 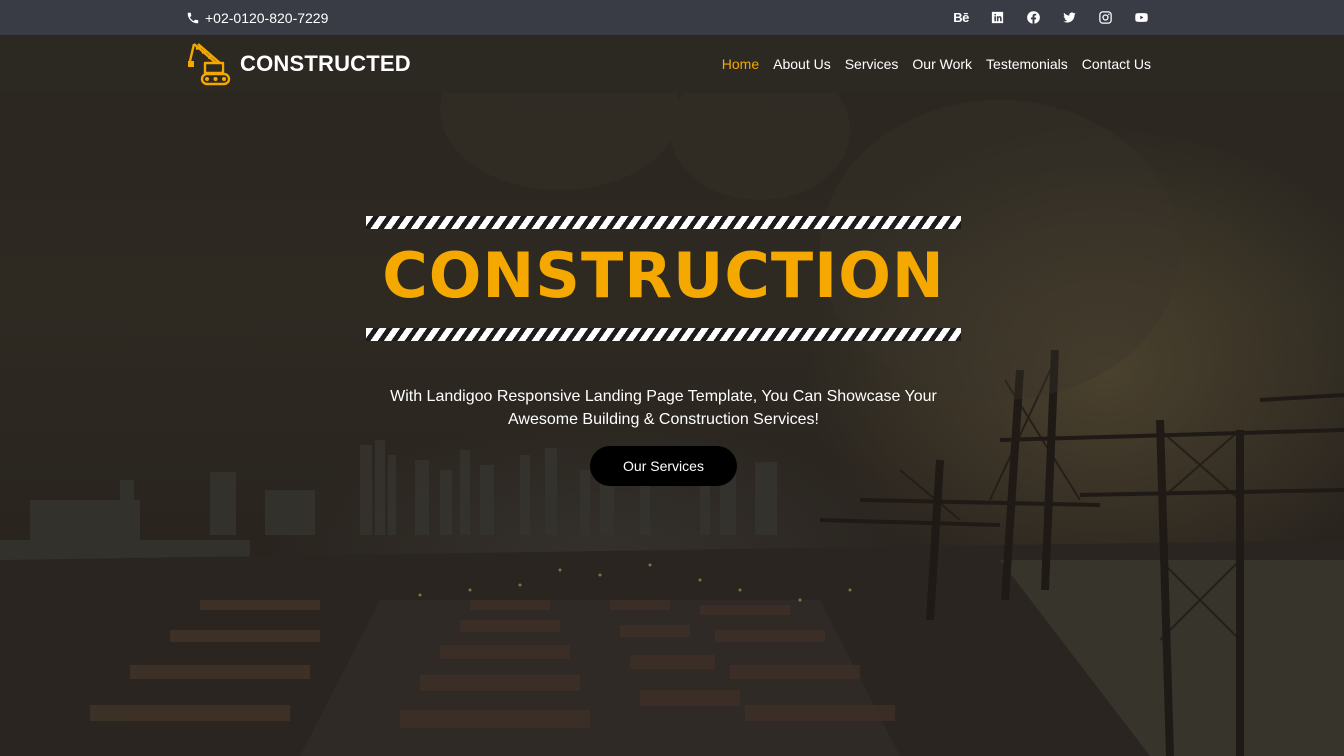 I want to click on hero-headline: CONSTRUCTION, so click(x=663, y=275).